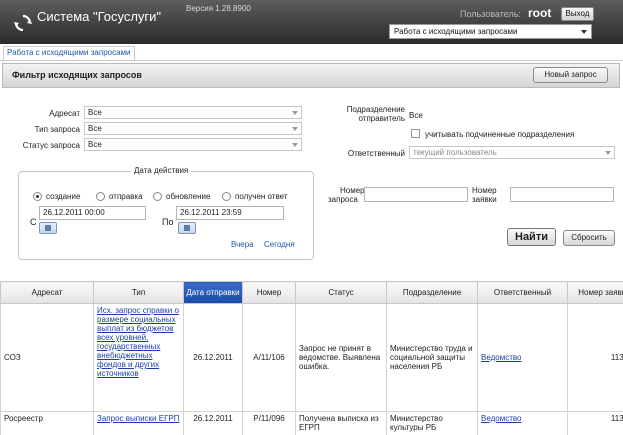  What do you see at coordinates (595, 357) in the screenshot?
I see `cell-application-number: 113331` at bounding box center [595, 357].